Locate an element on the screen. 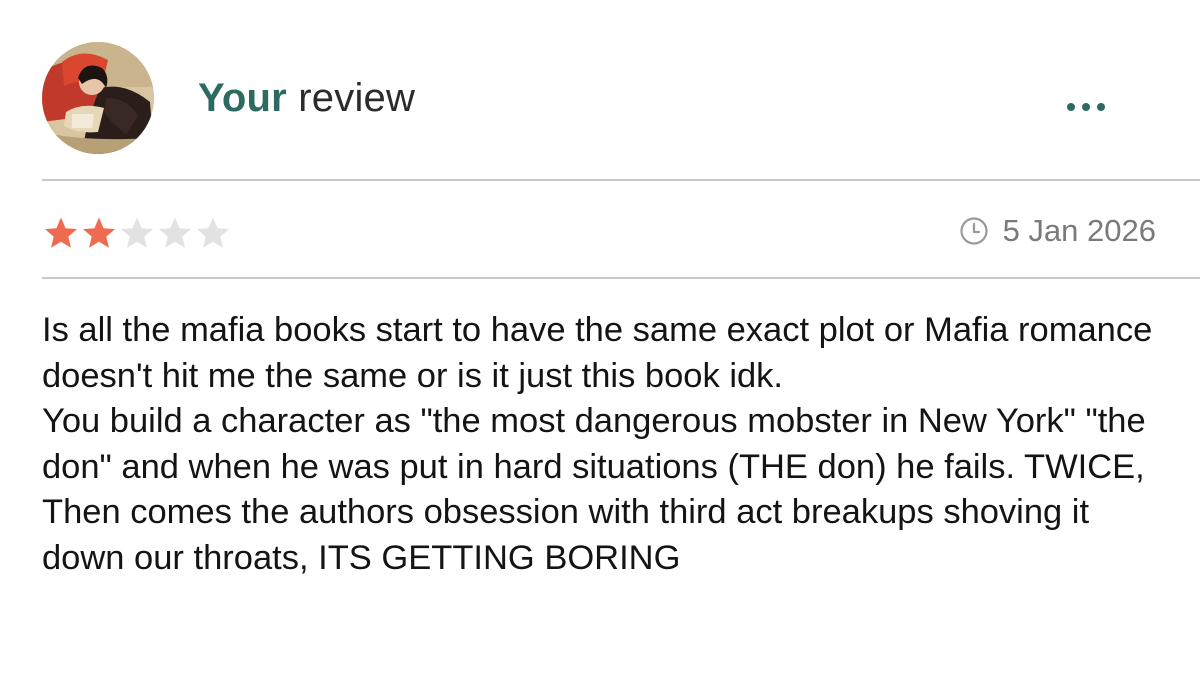 Image resolution: width=1200 pixels, height=700 pixels. more-options-button is located at coordinates (1086, 107).